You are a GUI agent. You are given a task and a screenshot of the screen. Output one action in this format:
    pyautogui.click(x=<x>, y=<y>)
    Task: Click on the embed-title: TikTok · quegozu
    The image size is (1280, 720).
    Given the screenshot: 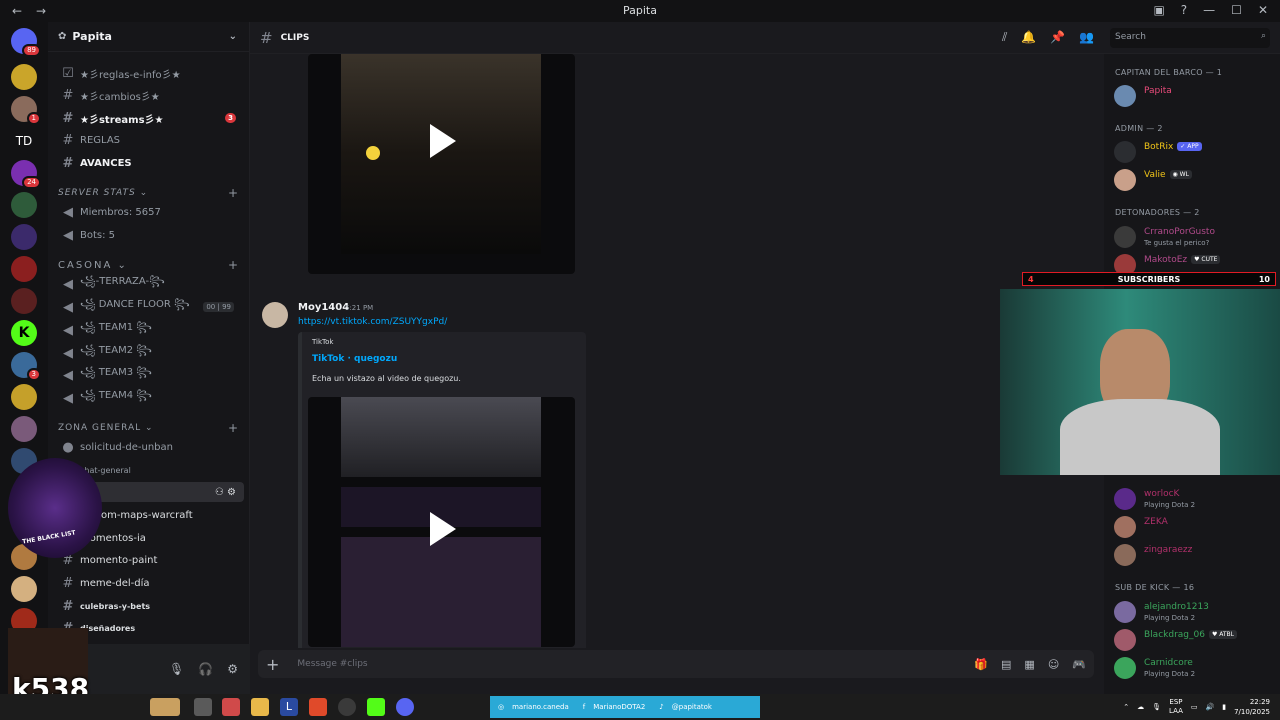 What is the action you would take?
    pyautogui.click(x=354, y=359)
    